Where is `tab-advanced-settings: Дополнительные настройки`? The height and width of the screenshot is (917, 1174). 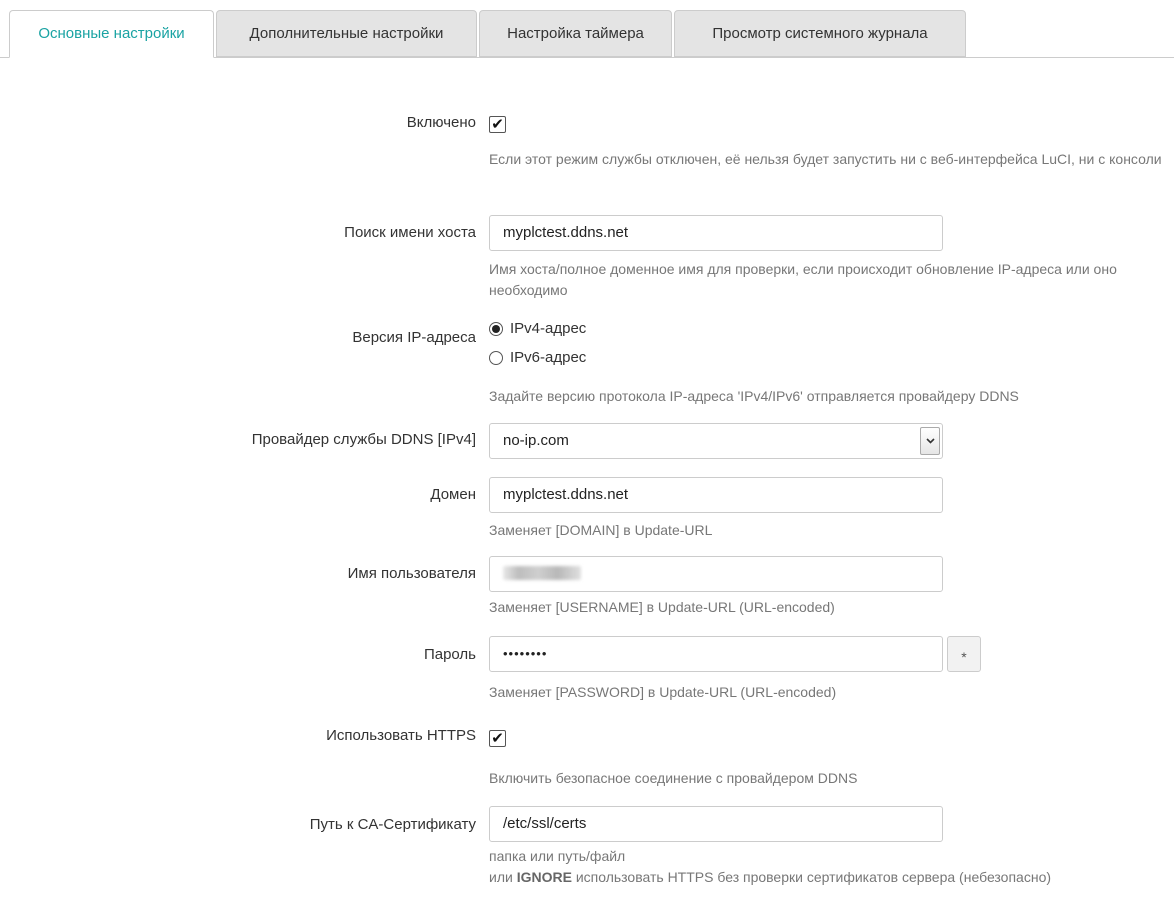
tab-advanced-settings: Дополнительные настройки is located at coordinates (346, 33).